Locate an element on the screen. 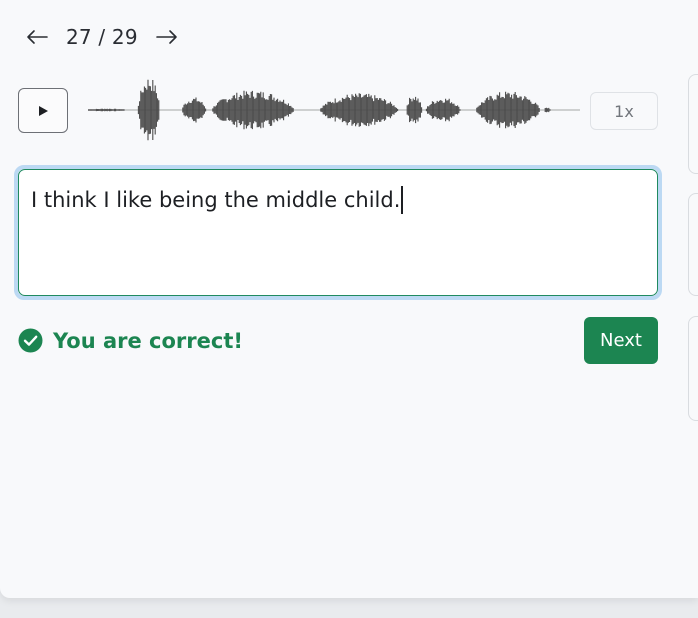 The height and width of the screenshot is (618, 698). text-caret is located at coordinates (402, 200).